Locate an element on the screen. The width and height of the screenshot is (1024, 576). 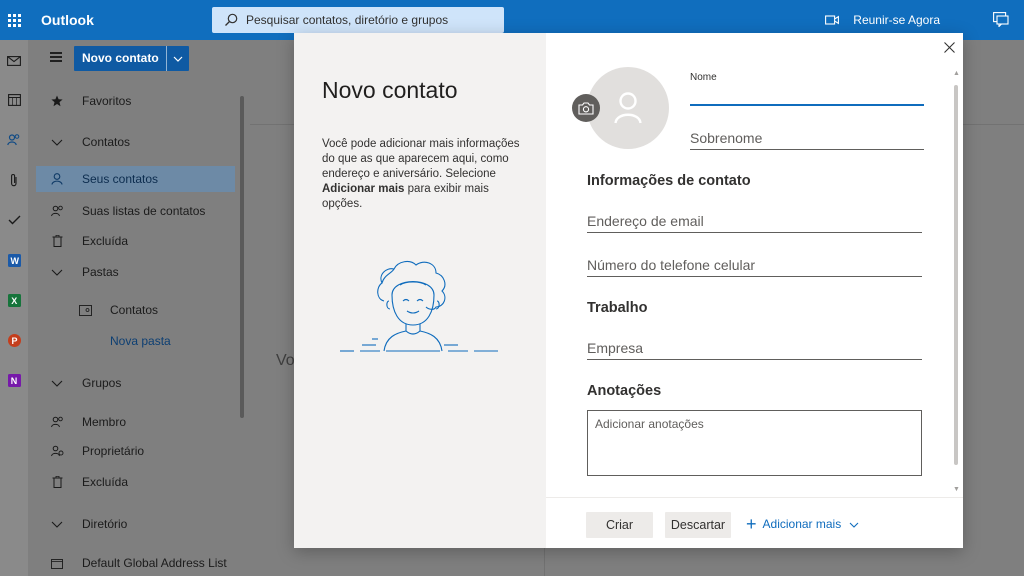
nav-favorites: Favoritos is located at coordinates (136, 101).